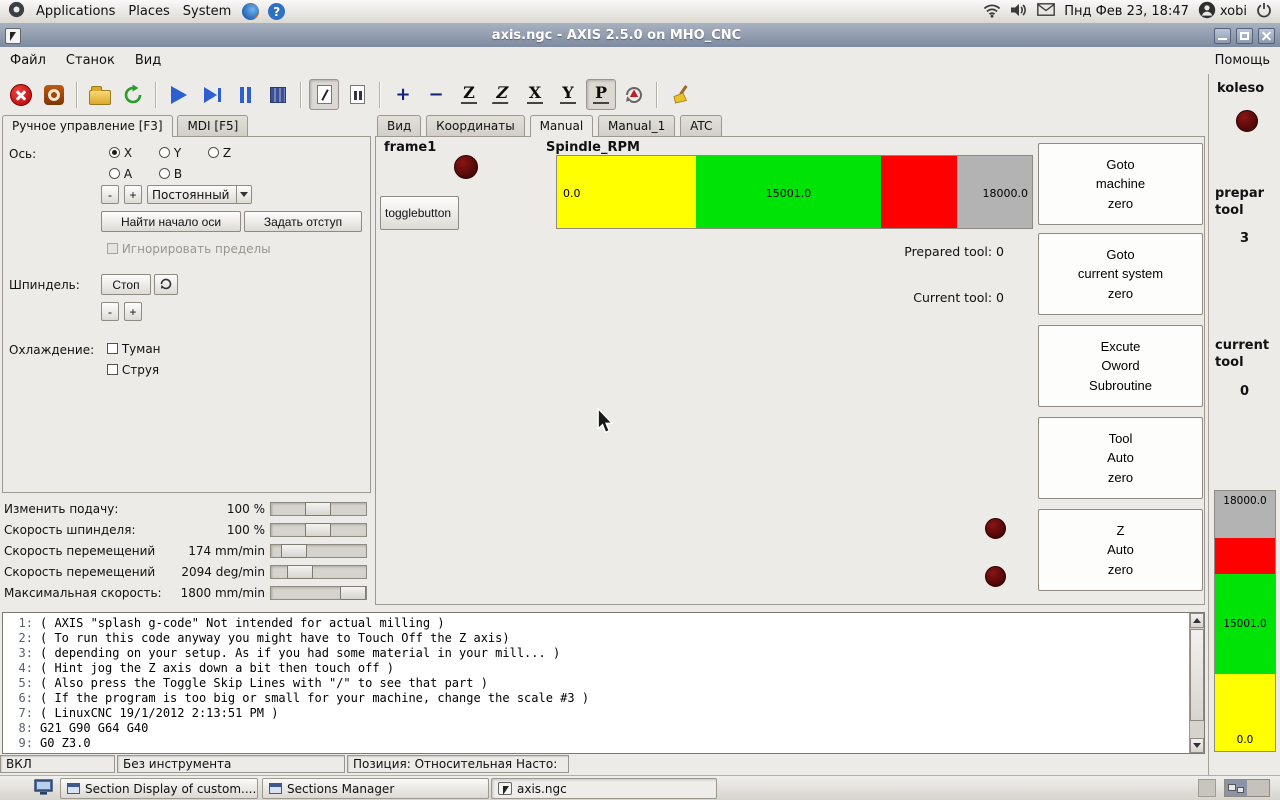 Image resolution: width=1280 pixels, height=800 pixels. I want to click on menu-system: System, so click(207, 11).